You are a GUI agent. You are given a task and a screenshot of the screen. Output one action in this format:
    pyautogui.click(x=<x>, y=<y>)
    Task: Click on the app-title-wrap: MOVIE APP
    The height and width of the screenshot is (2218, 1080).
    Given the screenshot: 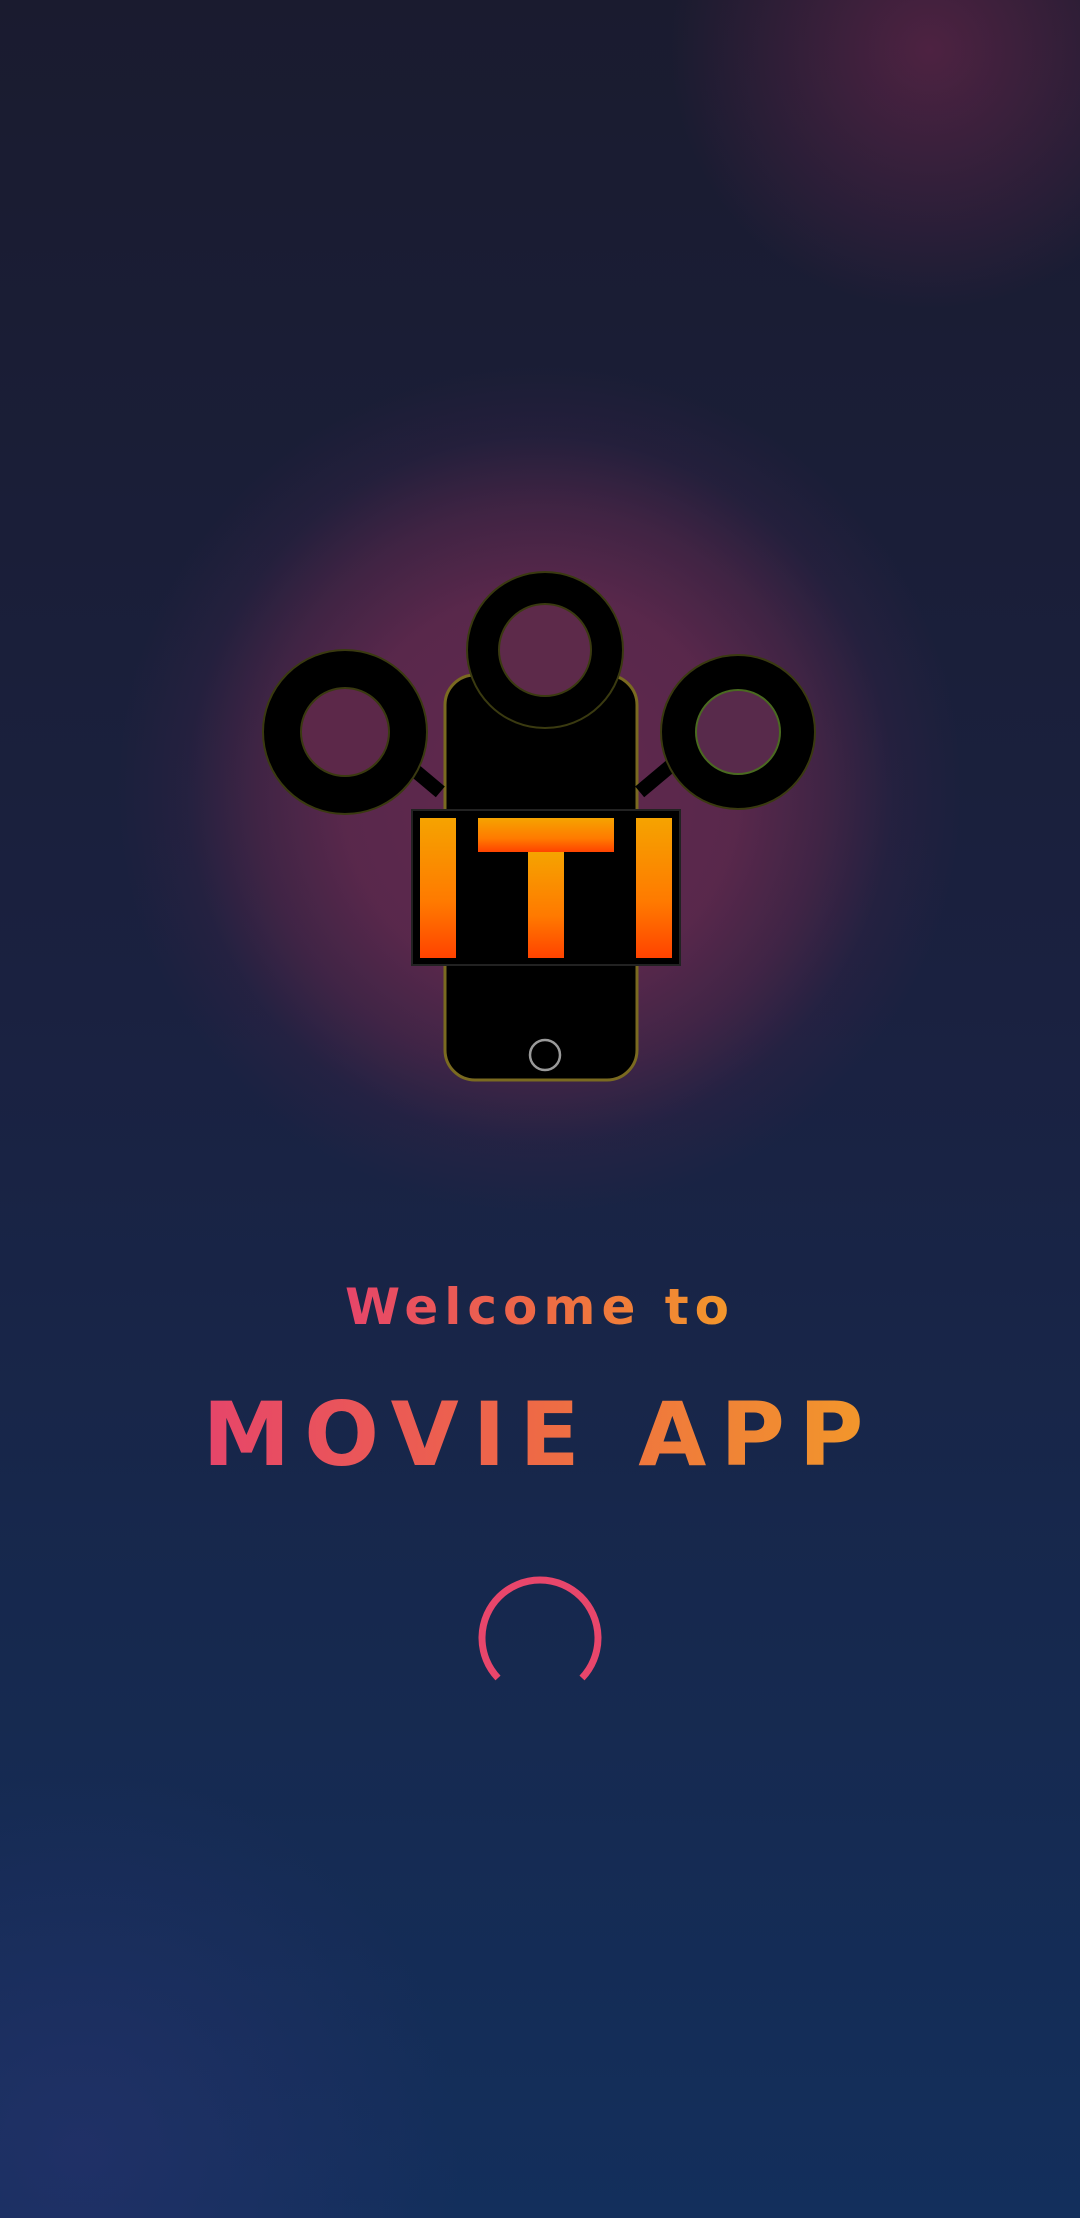 What is the action you would take?
    pyautogui.click(x=540, y=1435)
    